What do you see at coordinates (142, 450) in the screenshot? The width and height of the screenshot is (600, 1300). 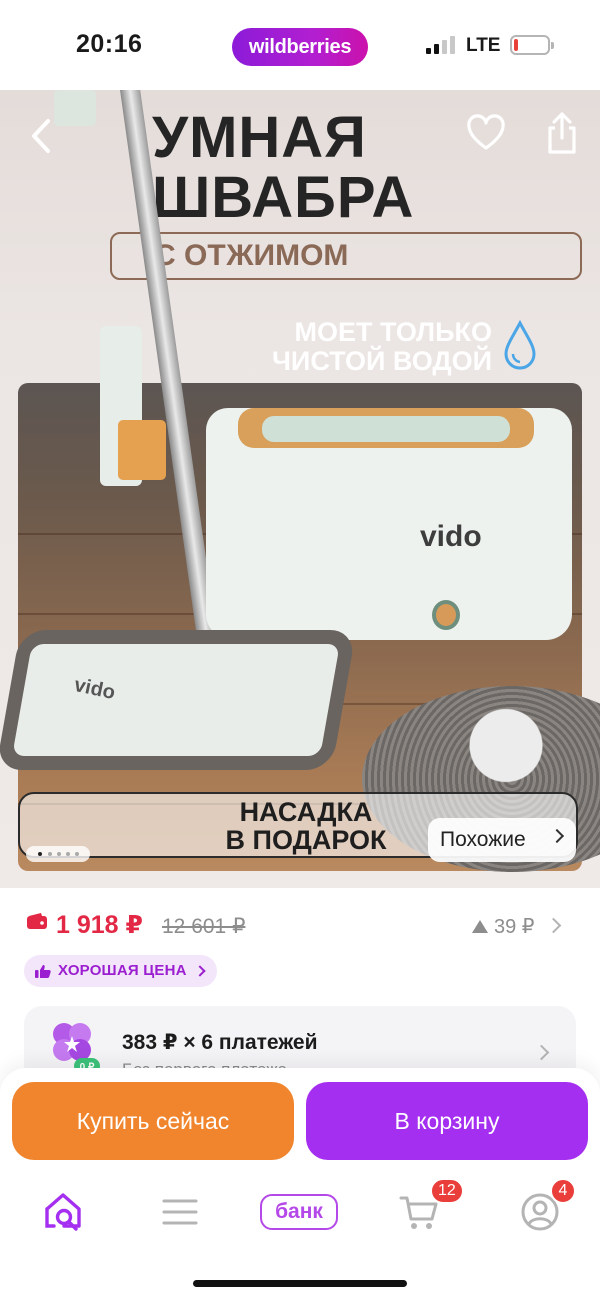 I see `mop-clamp-image` at bounding box center [142, 450].